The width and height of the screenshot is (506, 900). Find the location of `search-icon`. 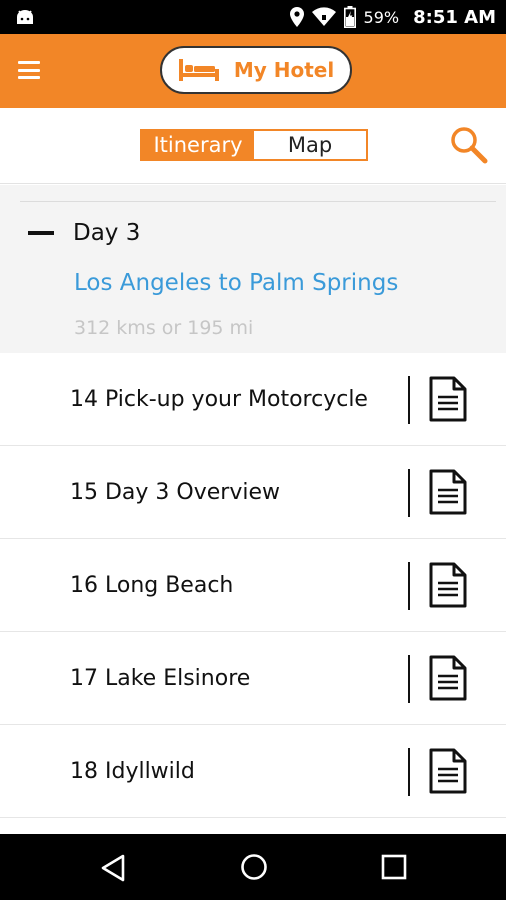

search-icon is located at coordinates (469, 145).